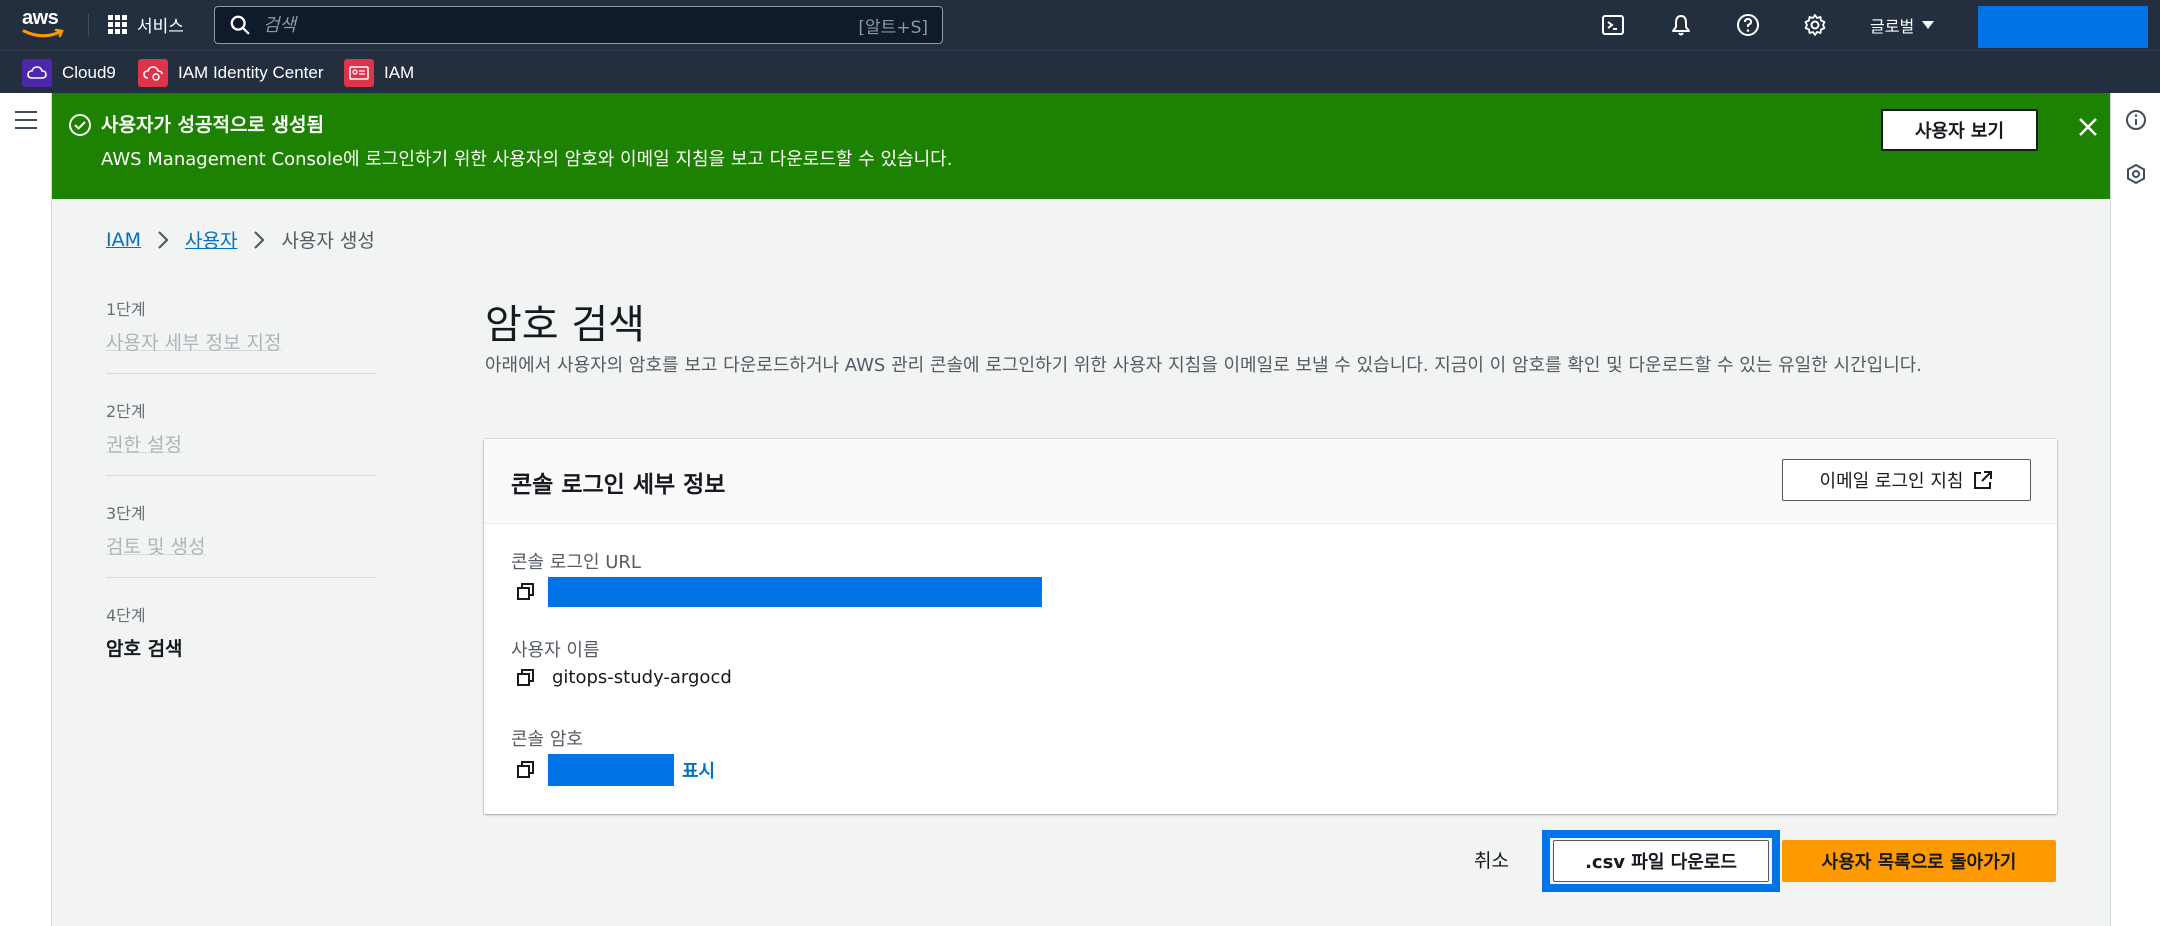  What do you see at coordinates (642, 677) in the screenshot?
I see `username-value: gitops-study-argocd` at bounding box center [642, 677].